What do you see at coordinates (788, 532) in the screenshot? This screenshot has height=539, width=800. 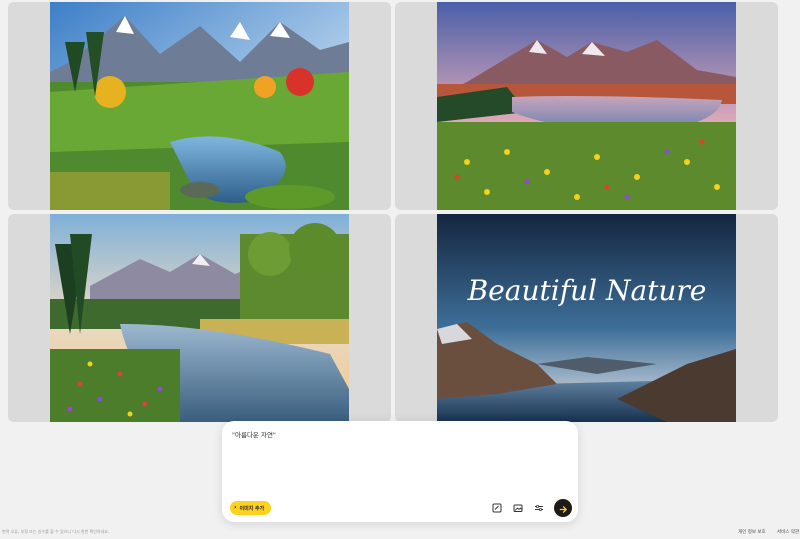 I see `terms-link: 서비스 약관` at bounding box center [788, 532].